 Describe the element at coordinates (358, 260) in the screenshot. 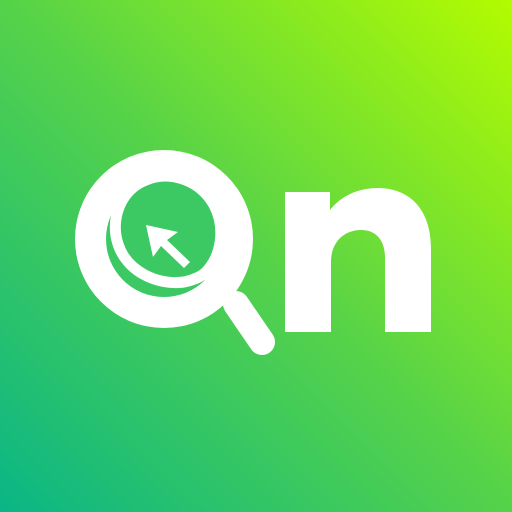

I see `letter-n` at that location.